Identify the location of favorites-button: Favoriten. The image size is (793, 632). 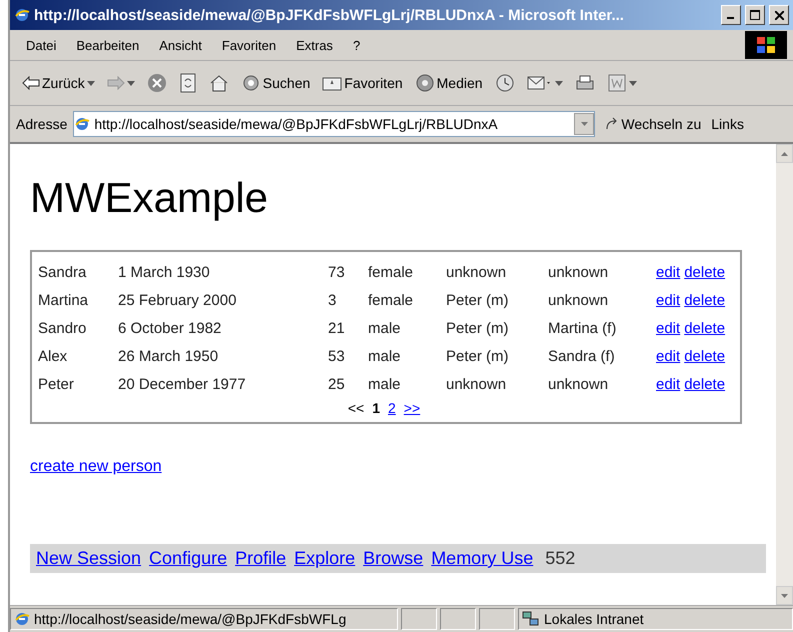
(362, 83).